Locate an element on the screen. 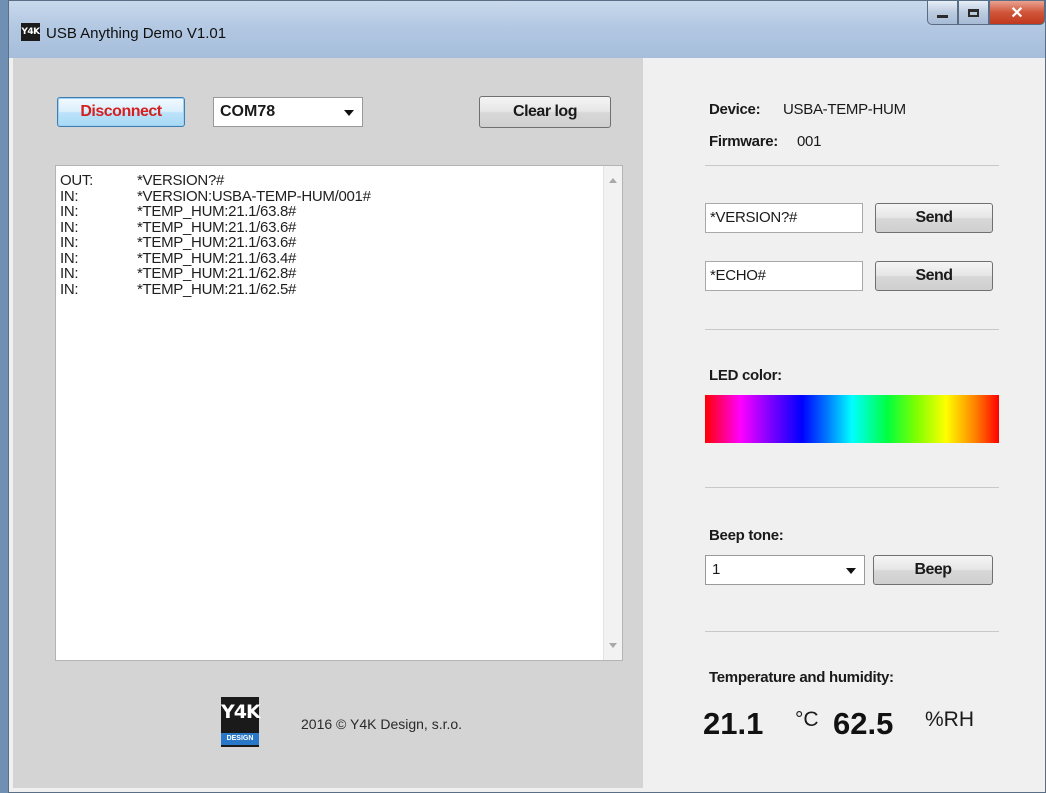 The image size is (1046, 793). led-color-label: LED color: is located at coordinates (745, 375).